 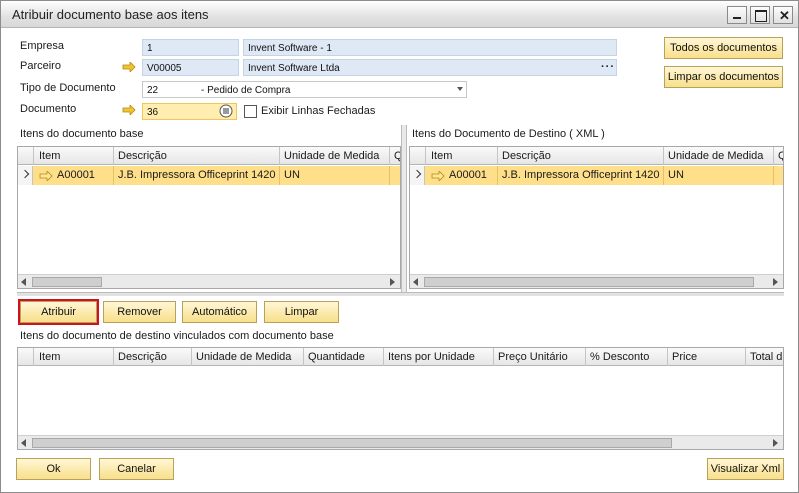 What do you see at coordinates (246, 90) in the screenshot?
I see `tipo-documento-desc: - Pedido de Compra` at bounding box center [246, 90].